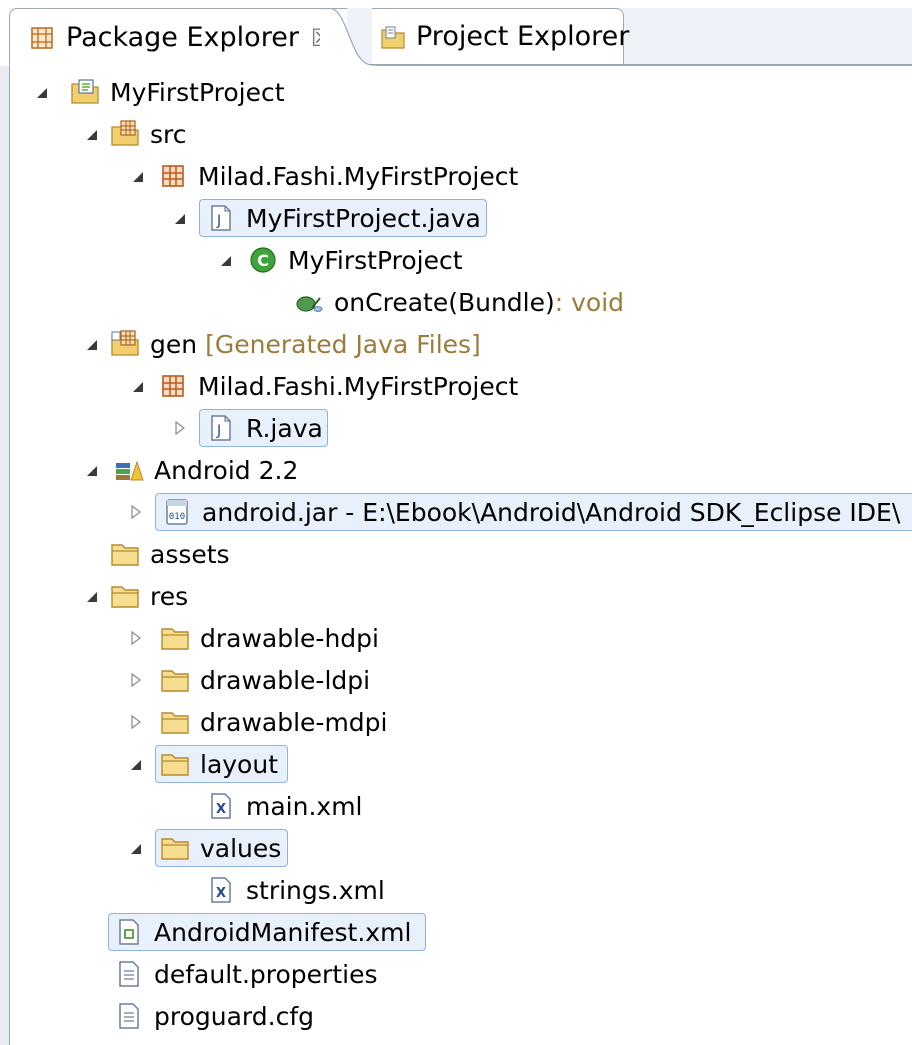 The image size is (912, 1045). What do you see at coordinates (173, 386) in the screenshot?
I see `package-icon` at bounding box center [173, 386].